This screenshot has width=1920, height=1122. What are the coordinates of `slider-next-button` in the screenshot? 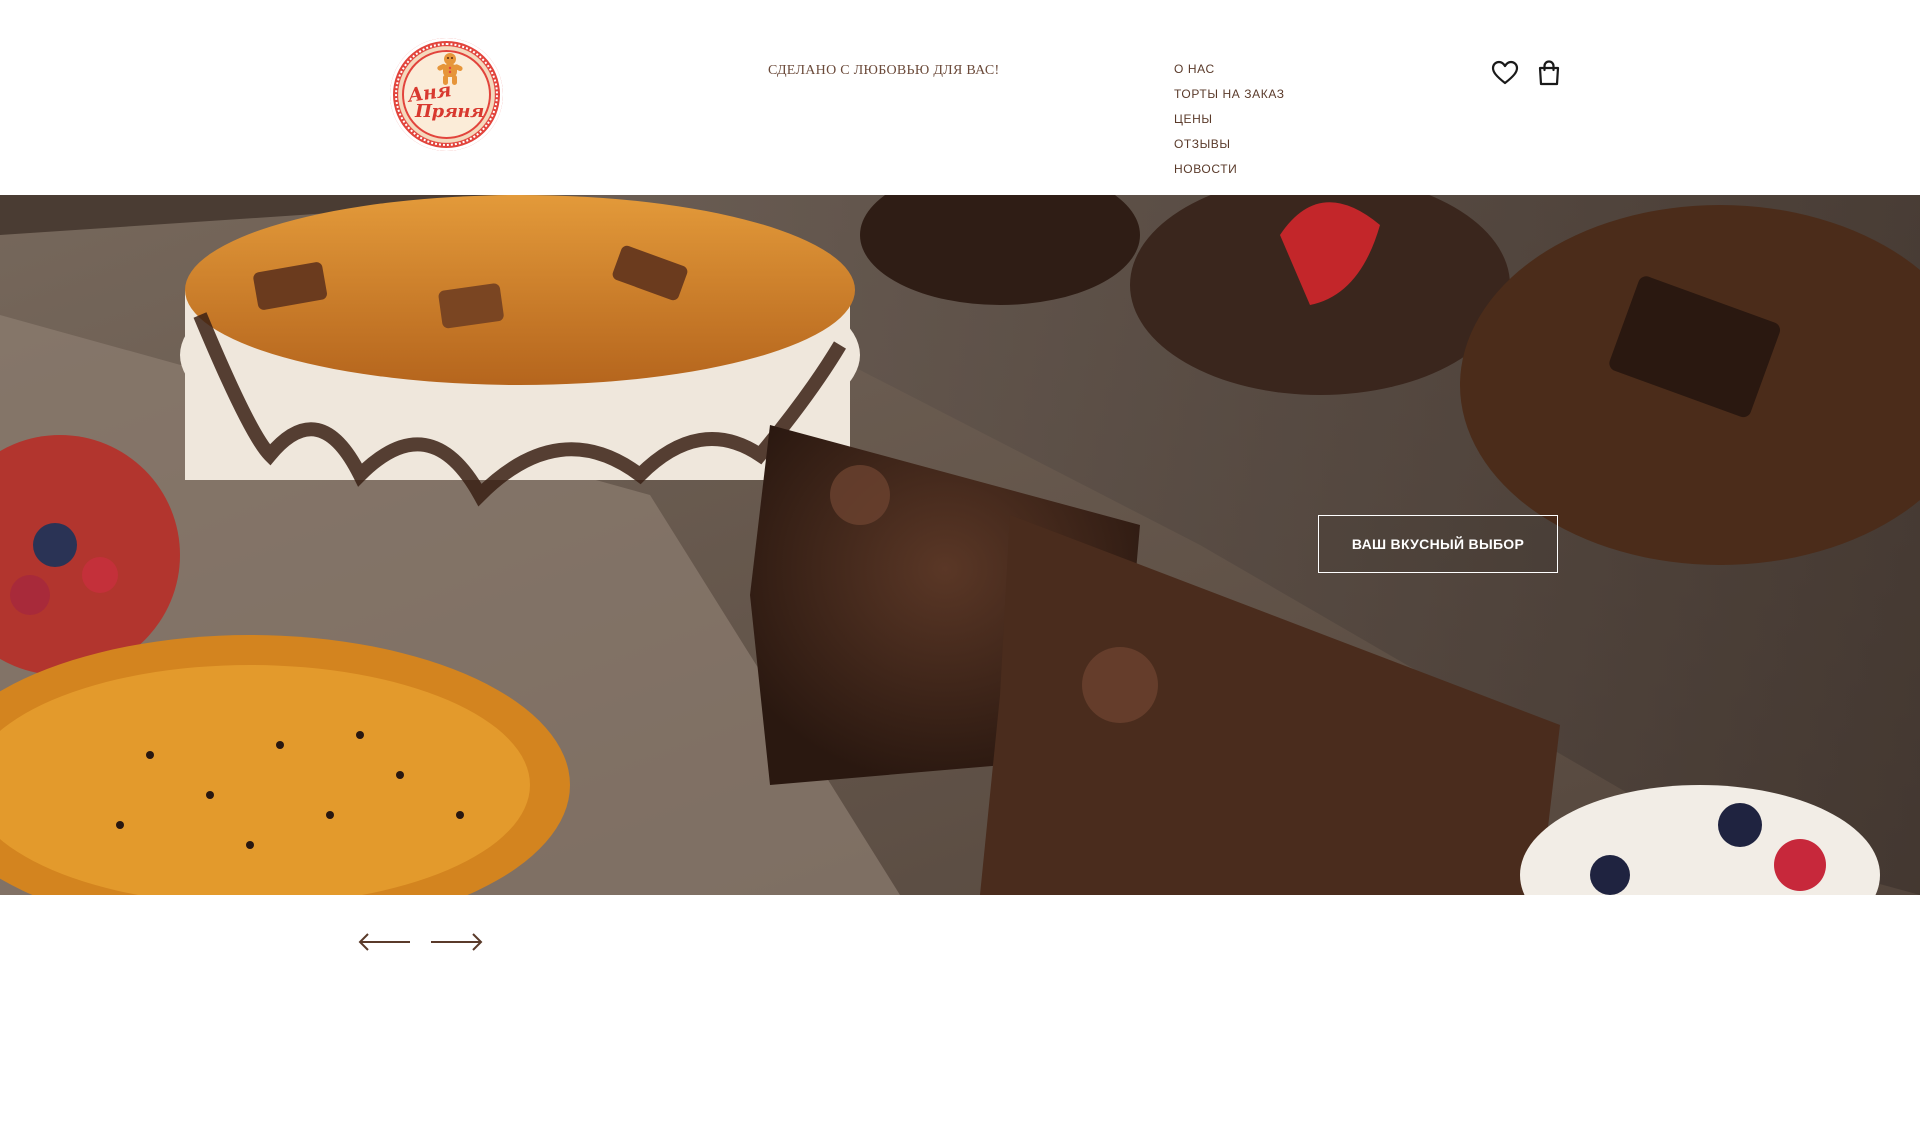 It's located at (456, 942).